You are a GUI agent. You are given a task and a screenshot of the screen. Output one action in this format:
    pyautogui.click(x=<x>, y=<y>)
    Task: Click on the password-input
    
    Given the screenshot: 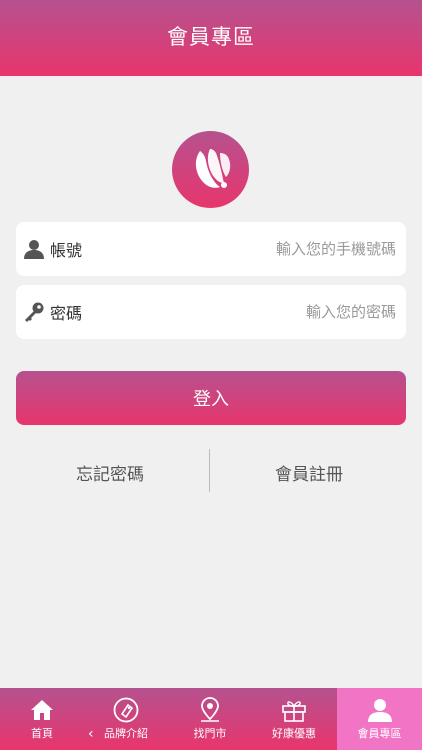 What is the action you would take?
    pyautogui.click(x=240, y=312)
    